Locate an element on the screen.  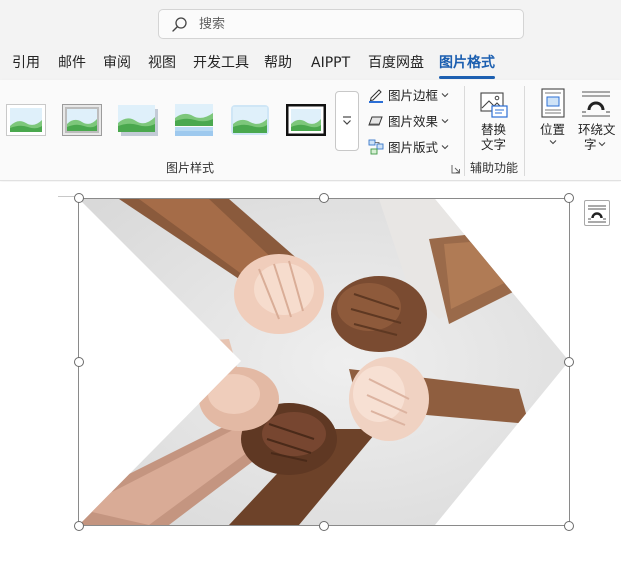
picture-style-beveled-matte is located at coordinates (82, 120).